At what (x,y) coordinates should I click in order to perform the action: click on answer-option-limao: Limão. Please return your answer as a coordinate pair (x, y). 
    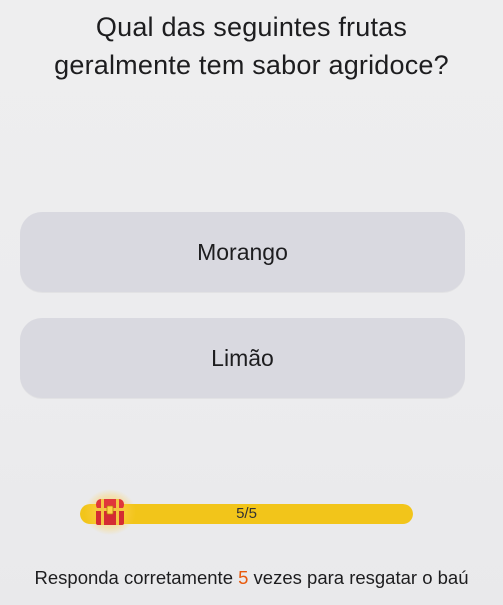
    Looking at the image, I should click on (242, 358).